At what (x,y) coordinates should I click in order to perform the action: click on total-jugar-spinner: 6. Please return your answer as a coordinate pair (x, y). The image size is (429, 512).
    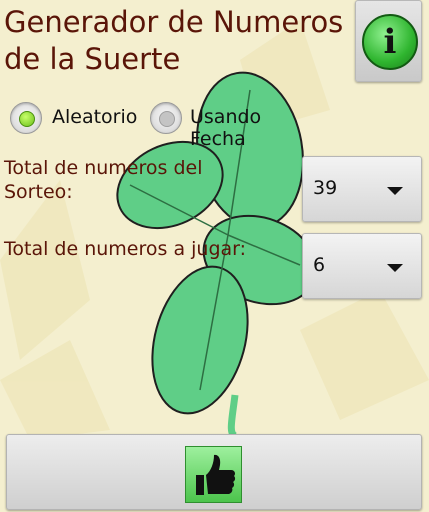
    Looking at the image, I should click on (362, 266).